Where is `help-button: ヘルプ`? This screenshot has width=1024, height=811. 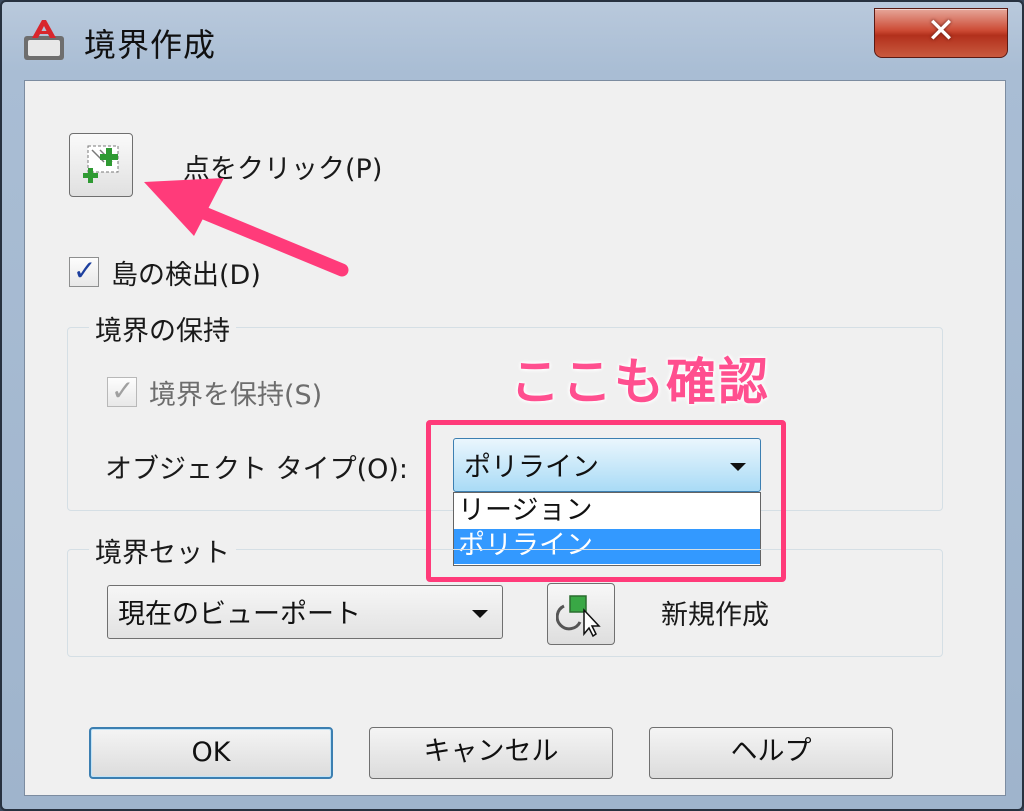
help-button: ヘルプ is located at coordinates (771, 753).